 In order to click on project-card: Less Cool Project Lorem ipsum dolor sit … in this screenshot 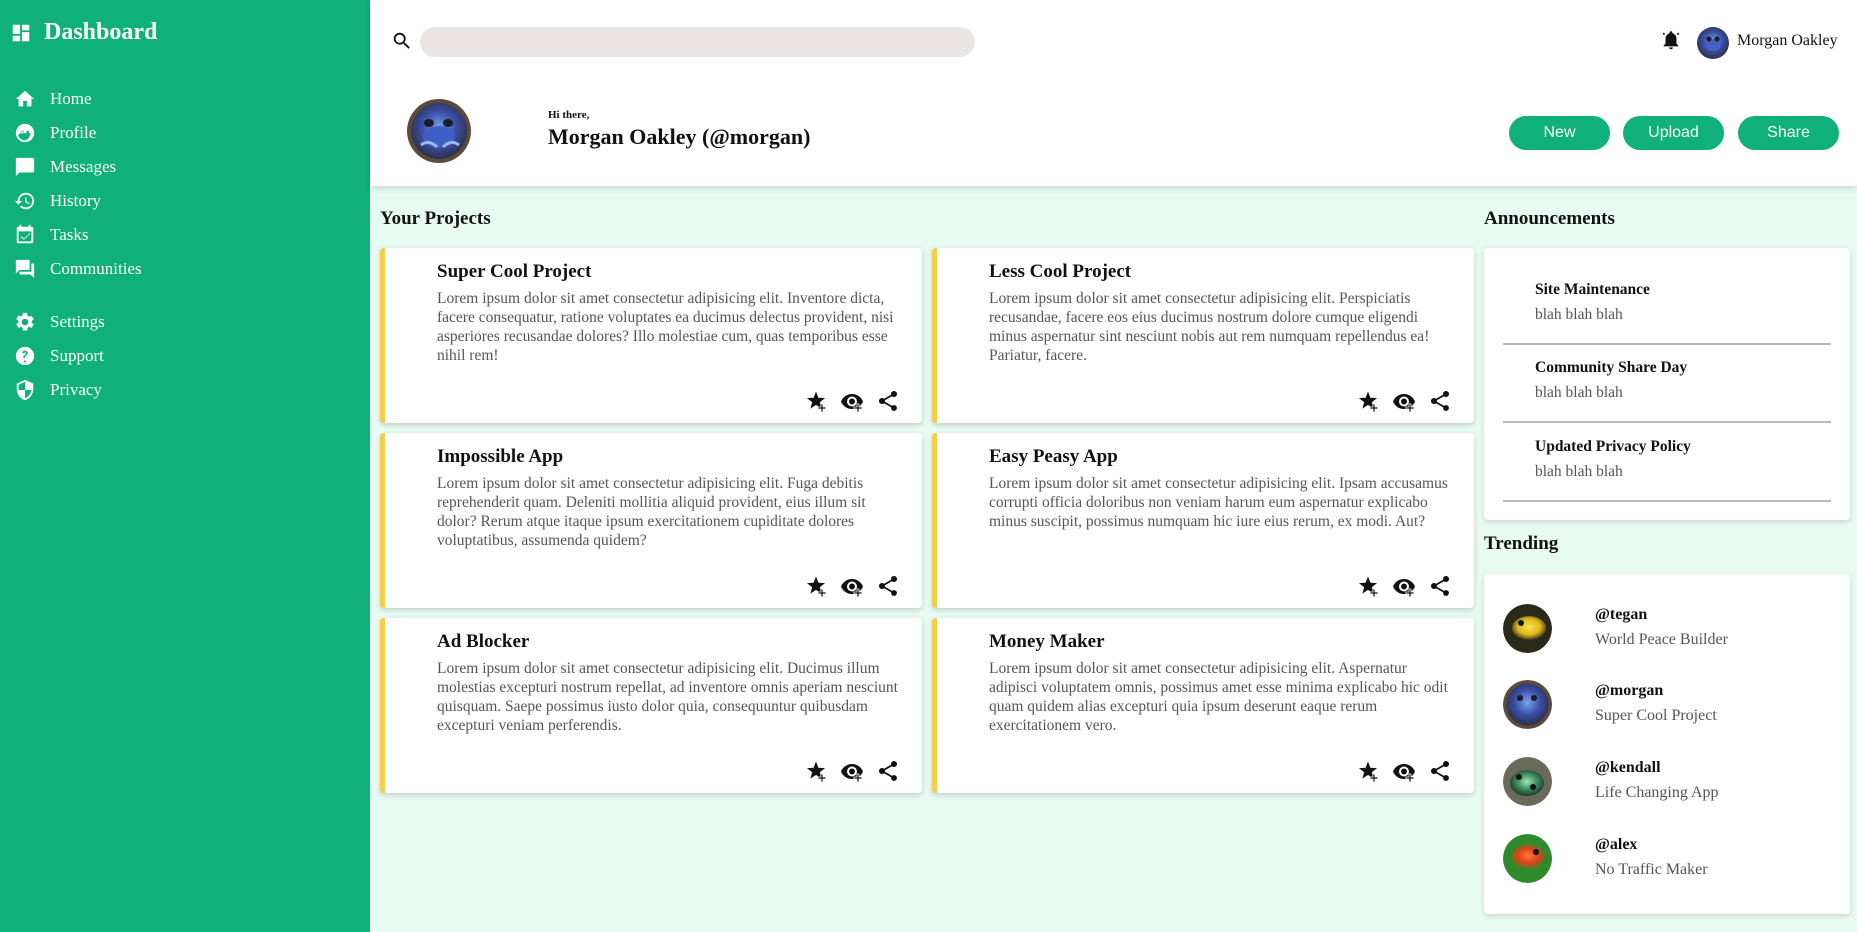, I will do `click(1203, 335)`.